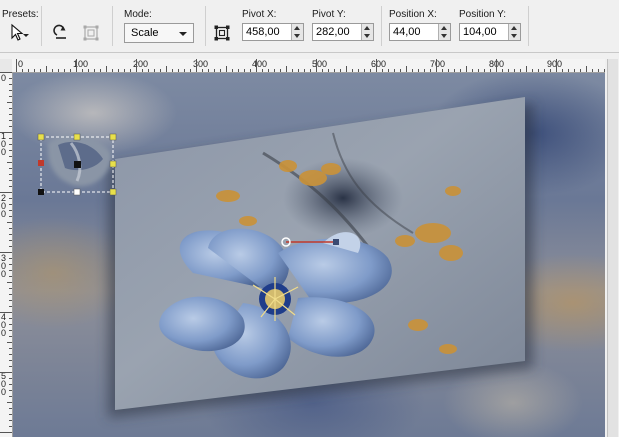 This screenshot has height=437, width=619. What do you see at coordinates (79, 160) in the screenshot?
I see `selected-layer-thumbnail` at bounding box center [79, 160].